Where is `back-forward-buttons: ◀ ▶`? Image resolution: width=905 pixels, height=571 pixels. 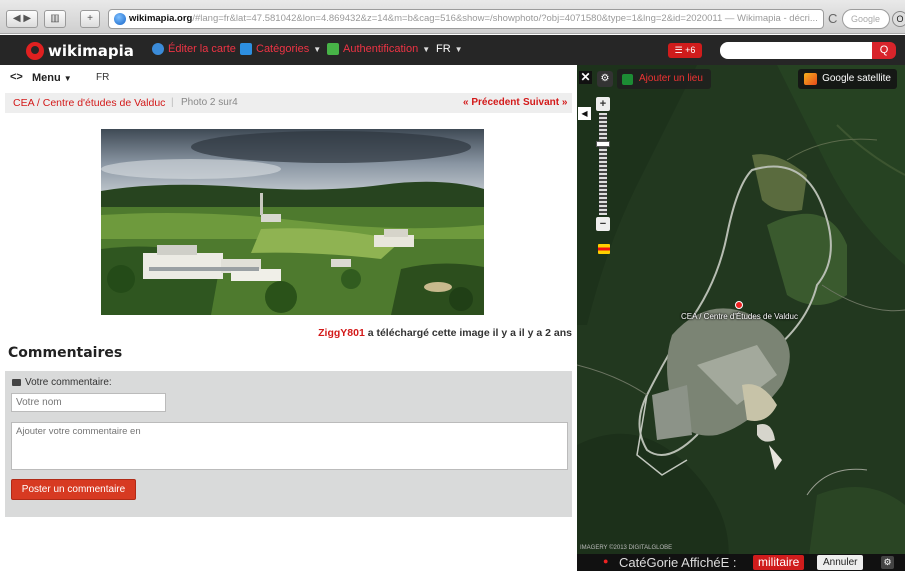
back-forward-buttons: ◀ ▶ is located at coordinates (22, 19).